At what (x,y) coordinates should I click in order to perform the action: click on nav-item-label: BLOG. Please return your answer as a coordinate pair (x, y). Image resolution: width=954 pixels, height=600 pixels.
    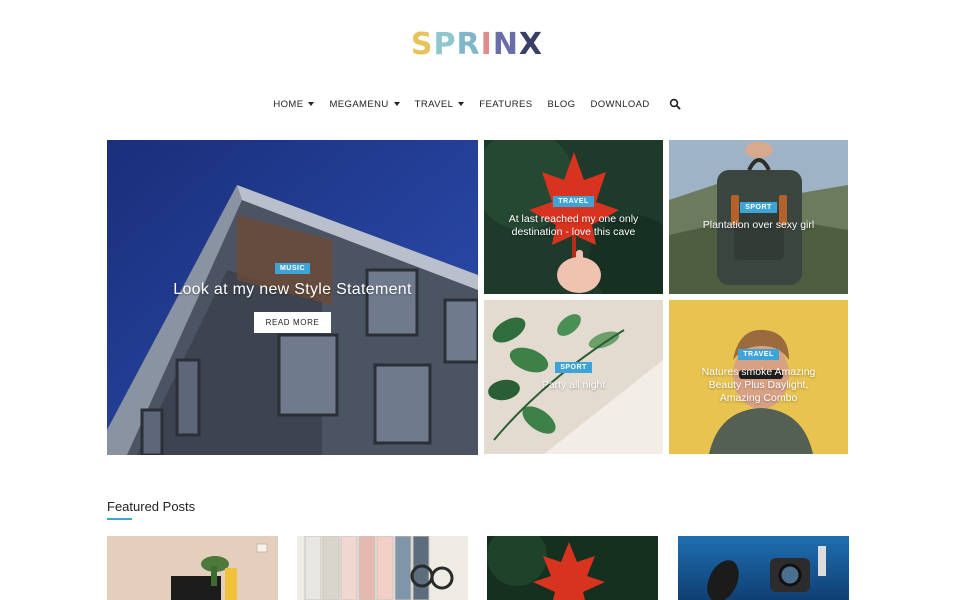
    Looking at the image, I should click on (561, 104).